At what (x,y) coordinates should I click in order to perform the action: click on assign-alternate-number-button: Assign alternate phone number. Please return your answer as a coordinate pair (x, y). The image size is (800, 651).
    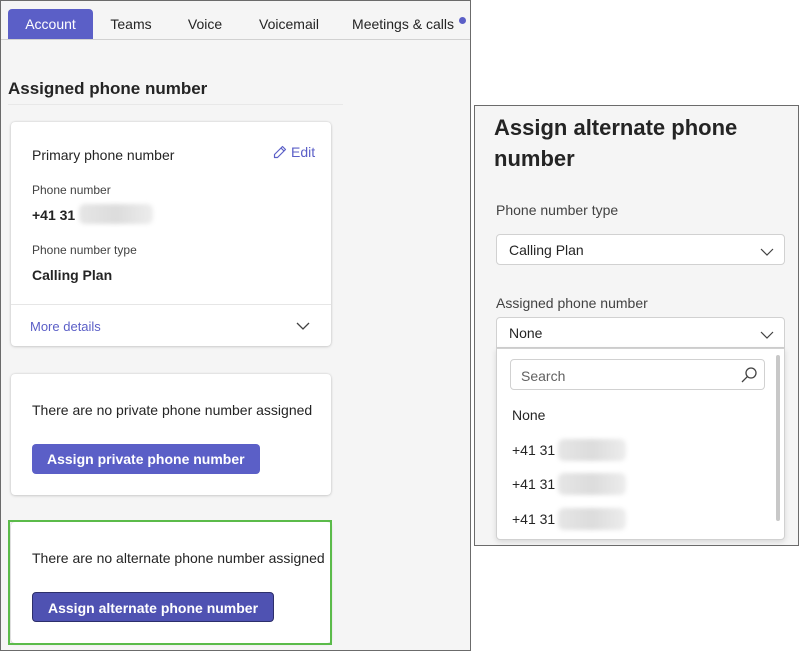
    Looking at the image, I should click on (153, 607).